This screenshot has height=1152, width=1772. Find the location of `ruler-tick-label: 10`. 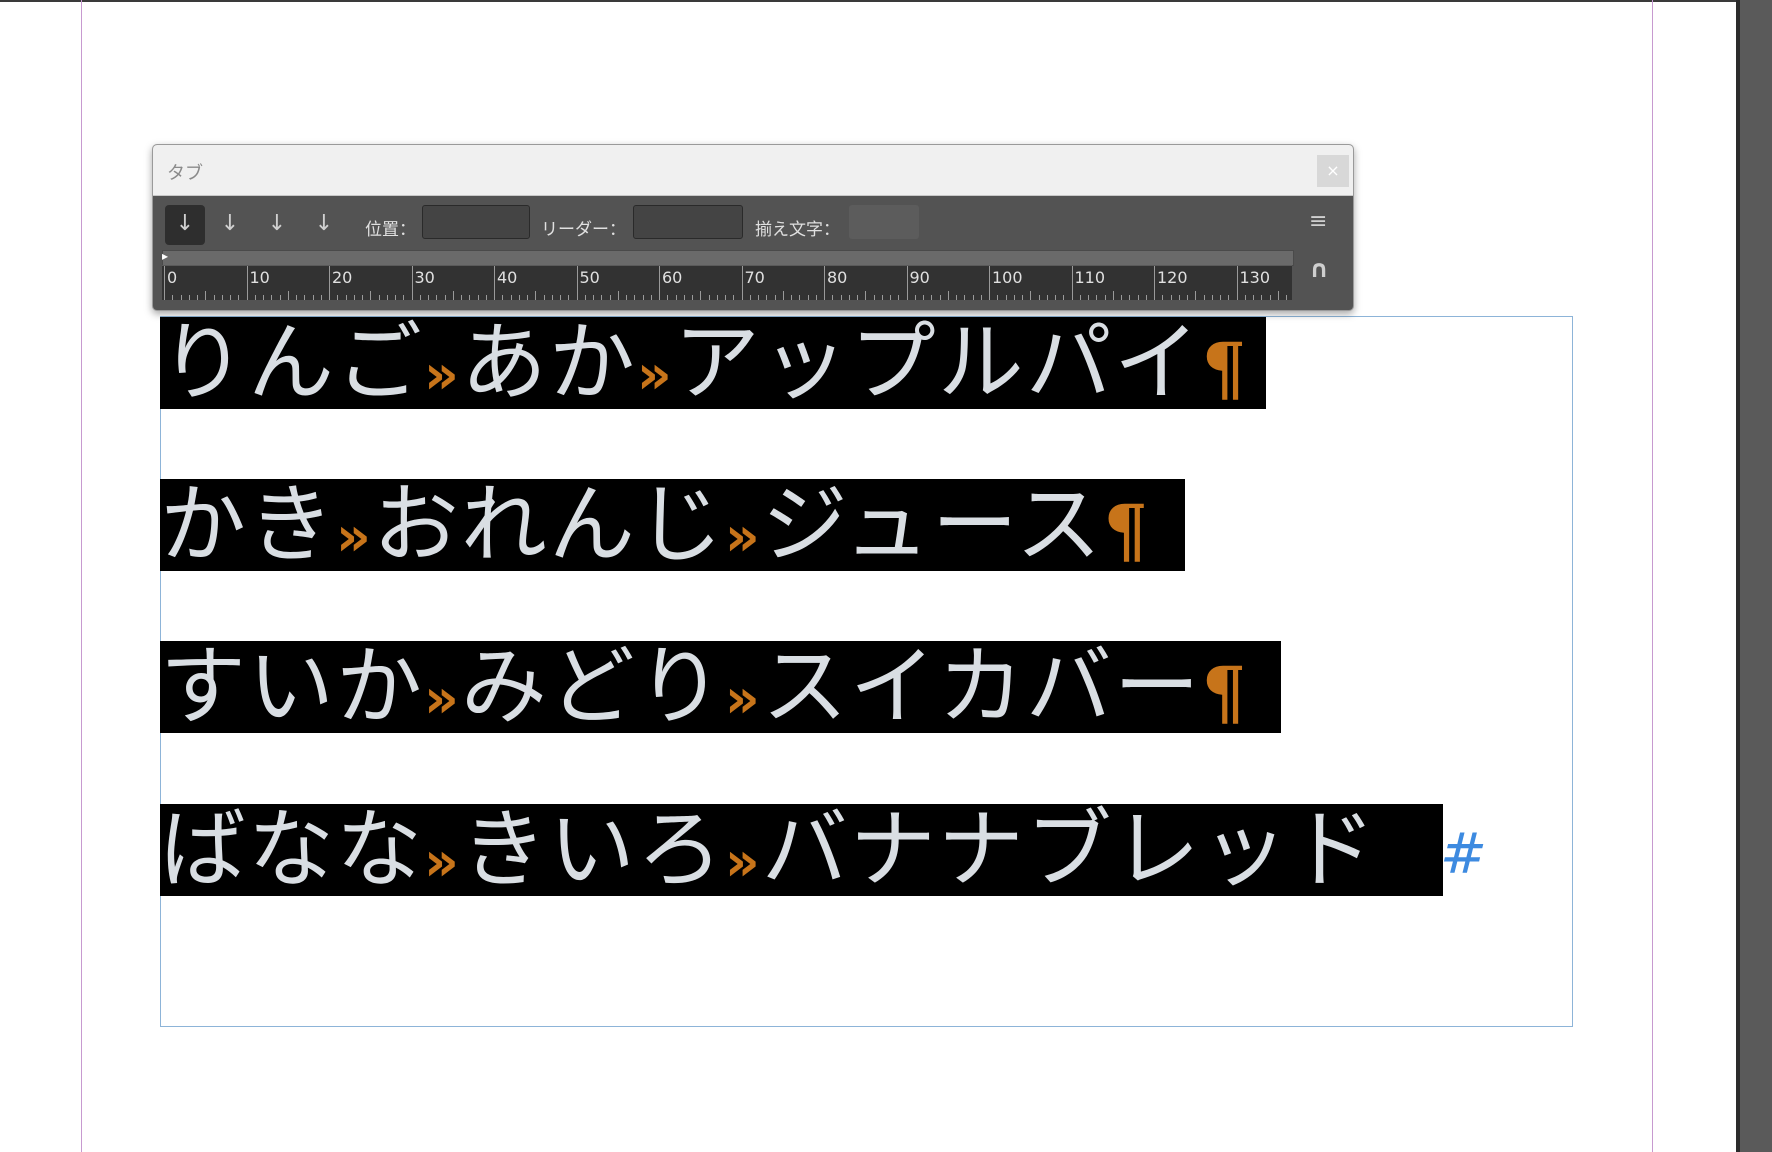

ruler-tick-label: 10 is located at coordinates (259, 277).